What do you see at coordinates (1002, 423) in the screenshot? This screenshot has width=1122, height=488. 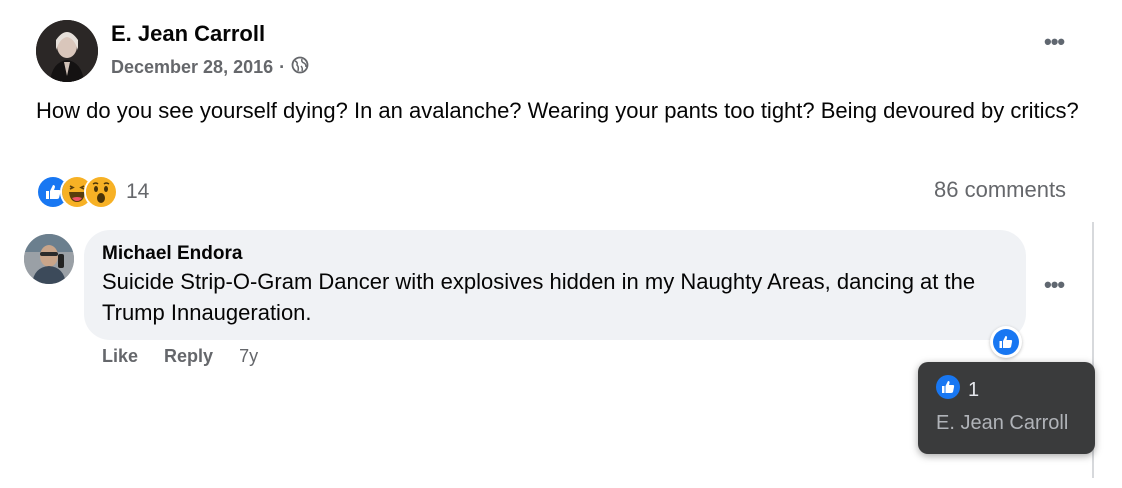 I see `tooltip-reactor-name: E. Jean Carroll` at bounding box center [1002, 423].